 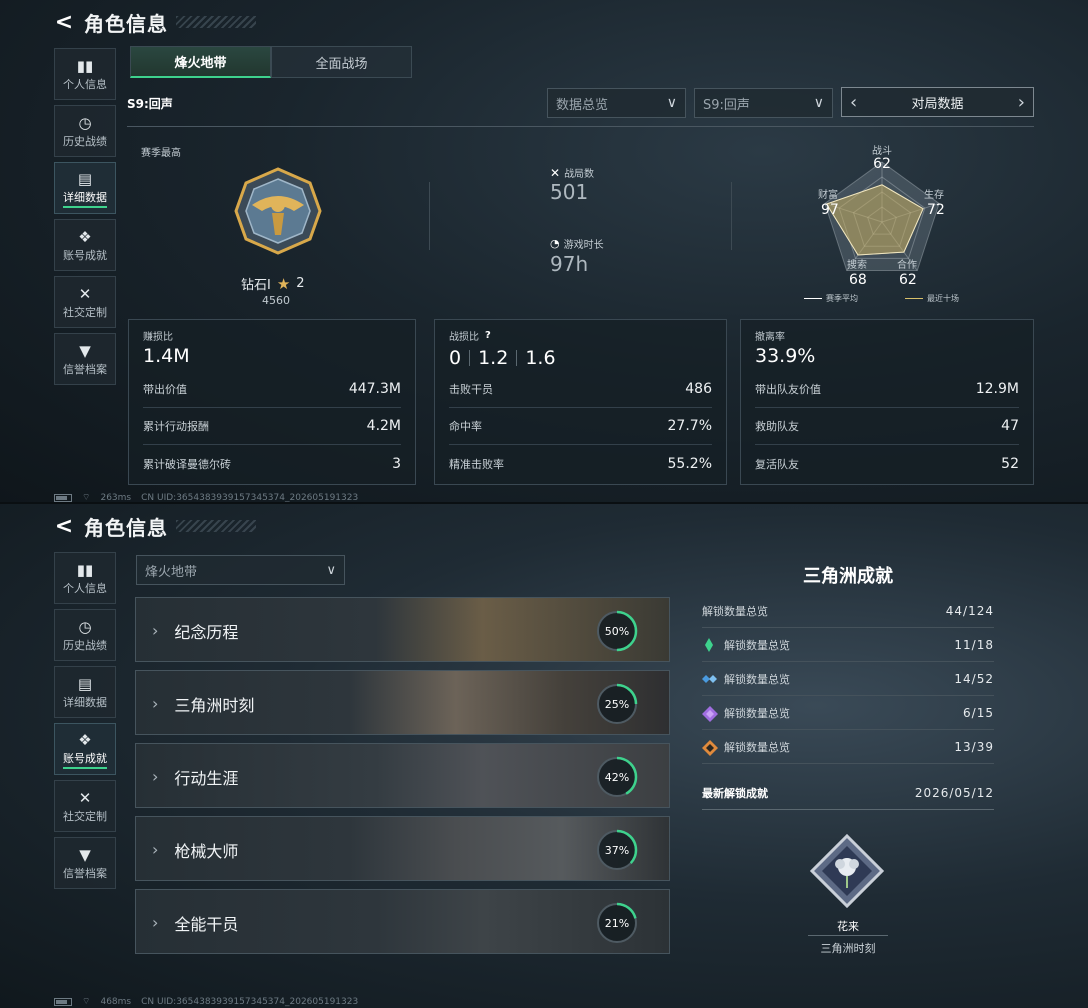 What do you see at coordinates (206, 778) in the screenshot?
I see `category-name: 行动生涯` at bounding box center [206, 778].